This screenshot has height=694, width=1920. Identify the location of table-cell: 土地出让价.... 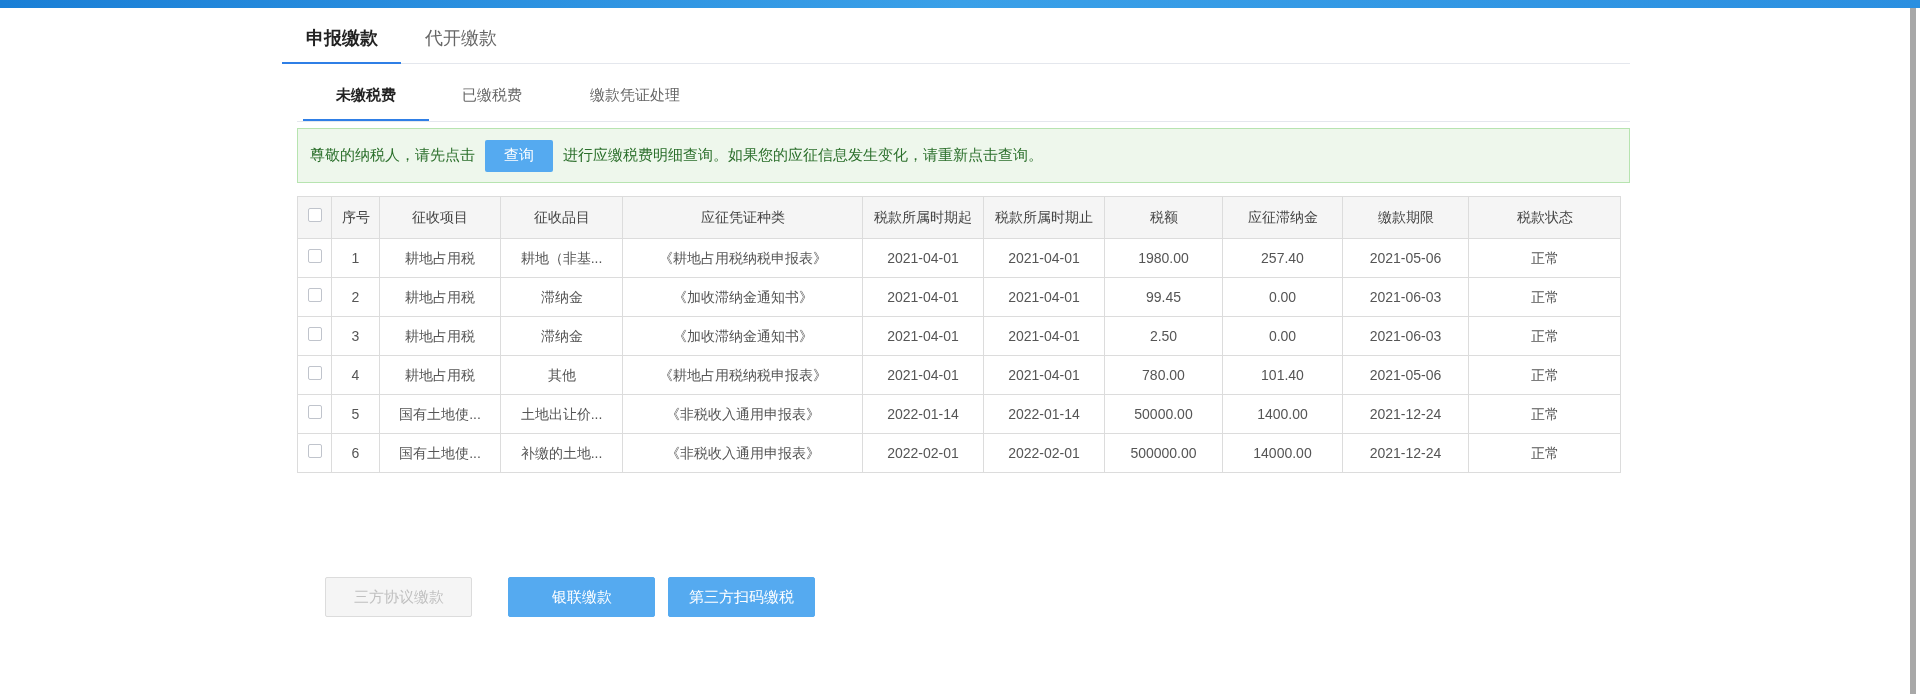
(561, 414).